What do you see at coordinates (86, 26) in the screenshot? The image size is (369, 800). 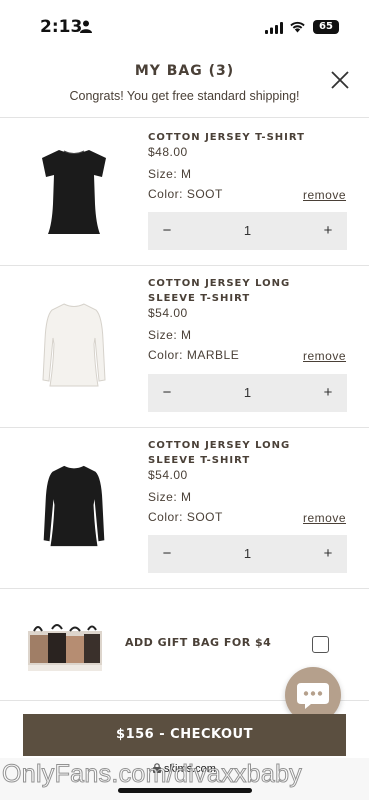 I see `person-icon` at bounding box center [86, 26].